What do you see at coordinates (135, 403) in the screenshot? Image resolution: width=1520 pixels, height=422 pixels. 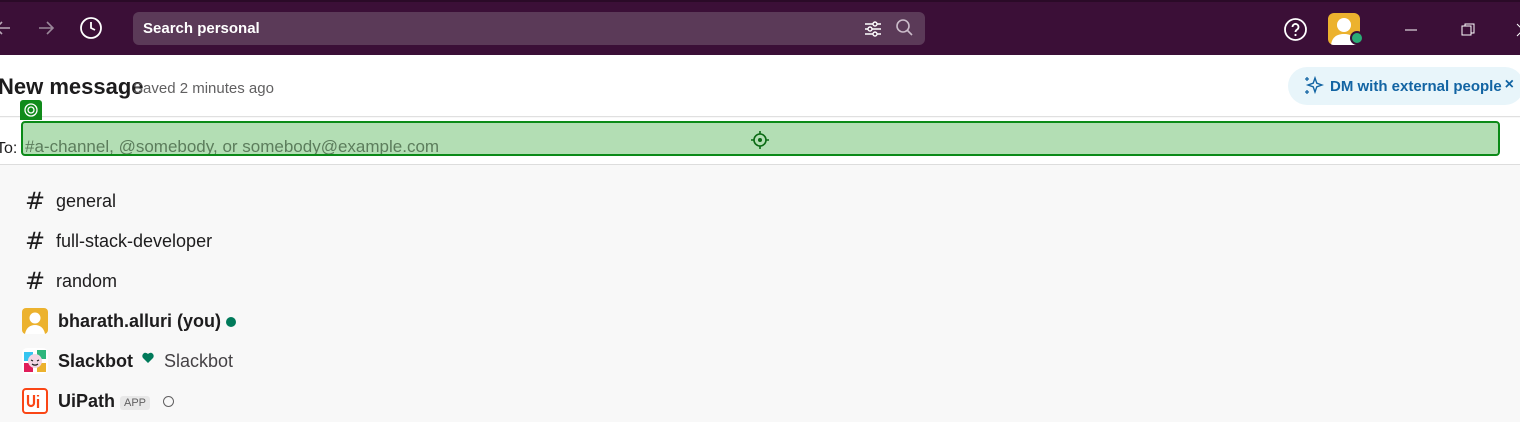 I see `app-badge: APP` at bounding box center [135, 403].